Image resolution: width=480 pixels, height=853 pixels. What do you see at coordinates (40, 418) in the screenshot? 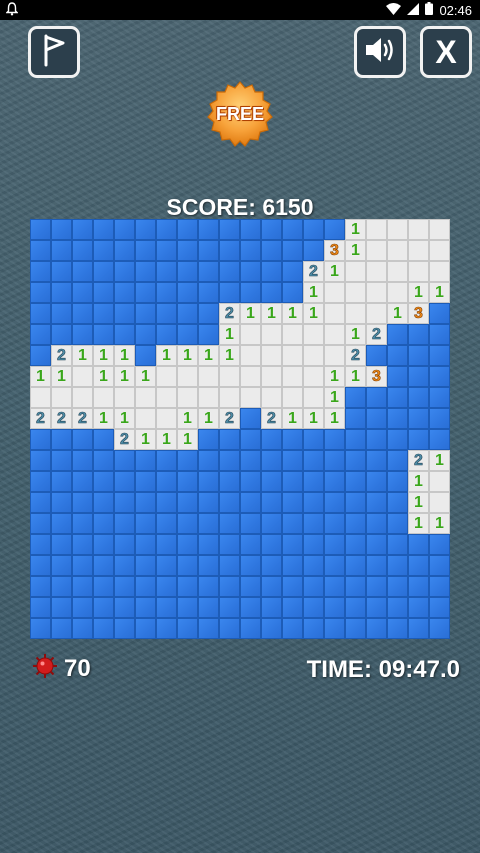
I see `number-tile: 2` at bounding box center [40, 418].